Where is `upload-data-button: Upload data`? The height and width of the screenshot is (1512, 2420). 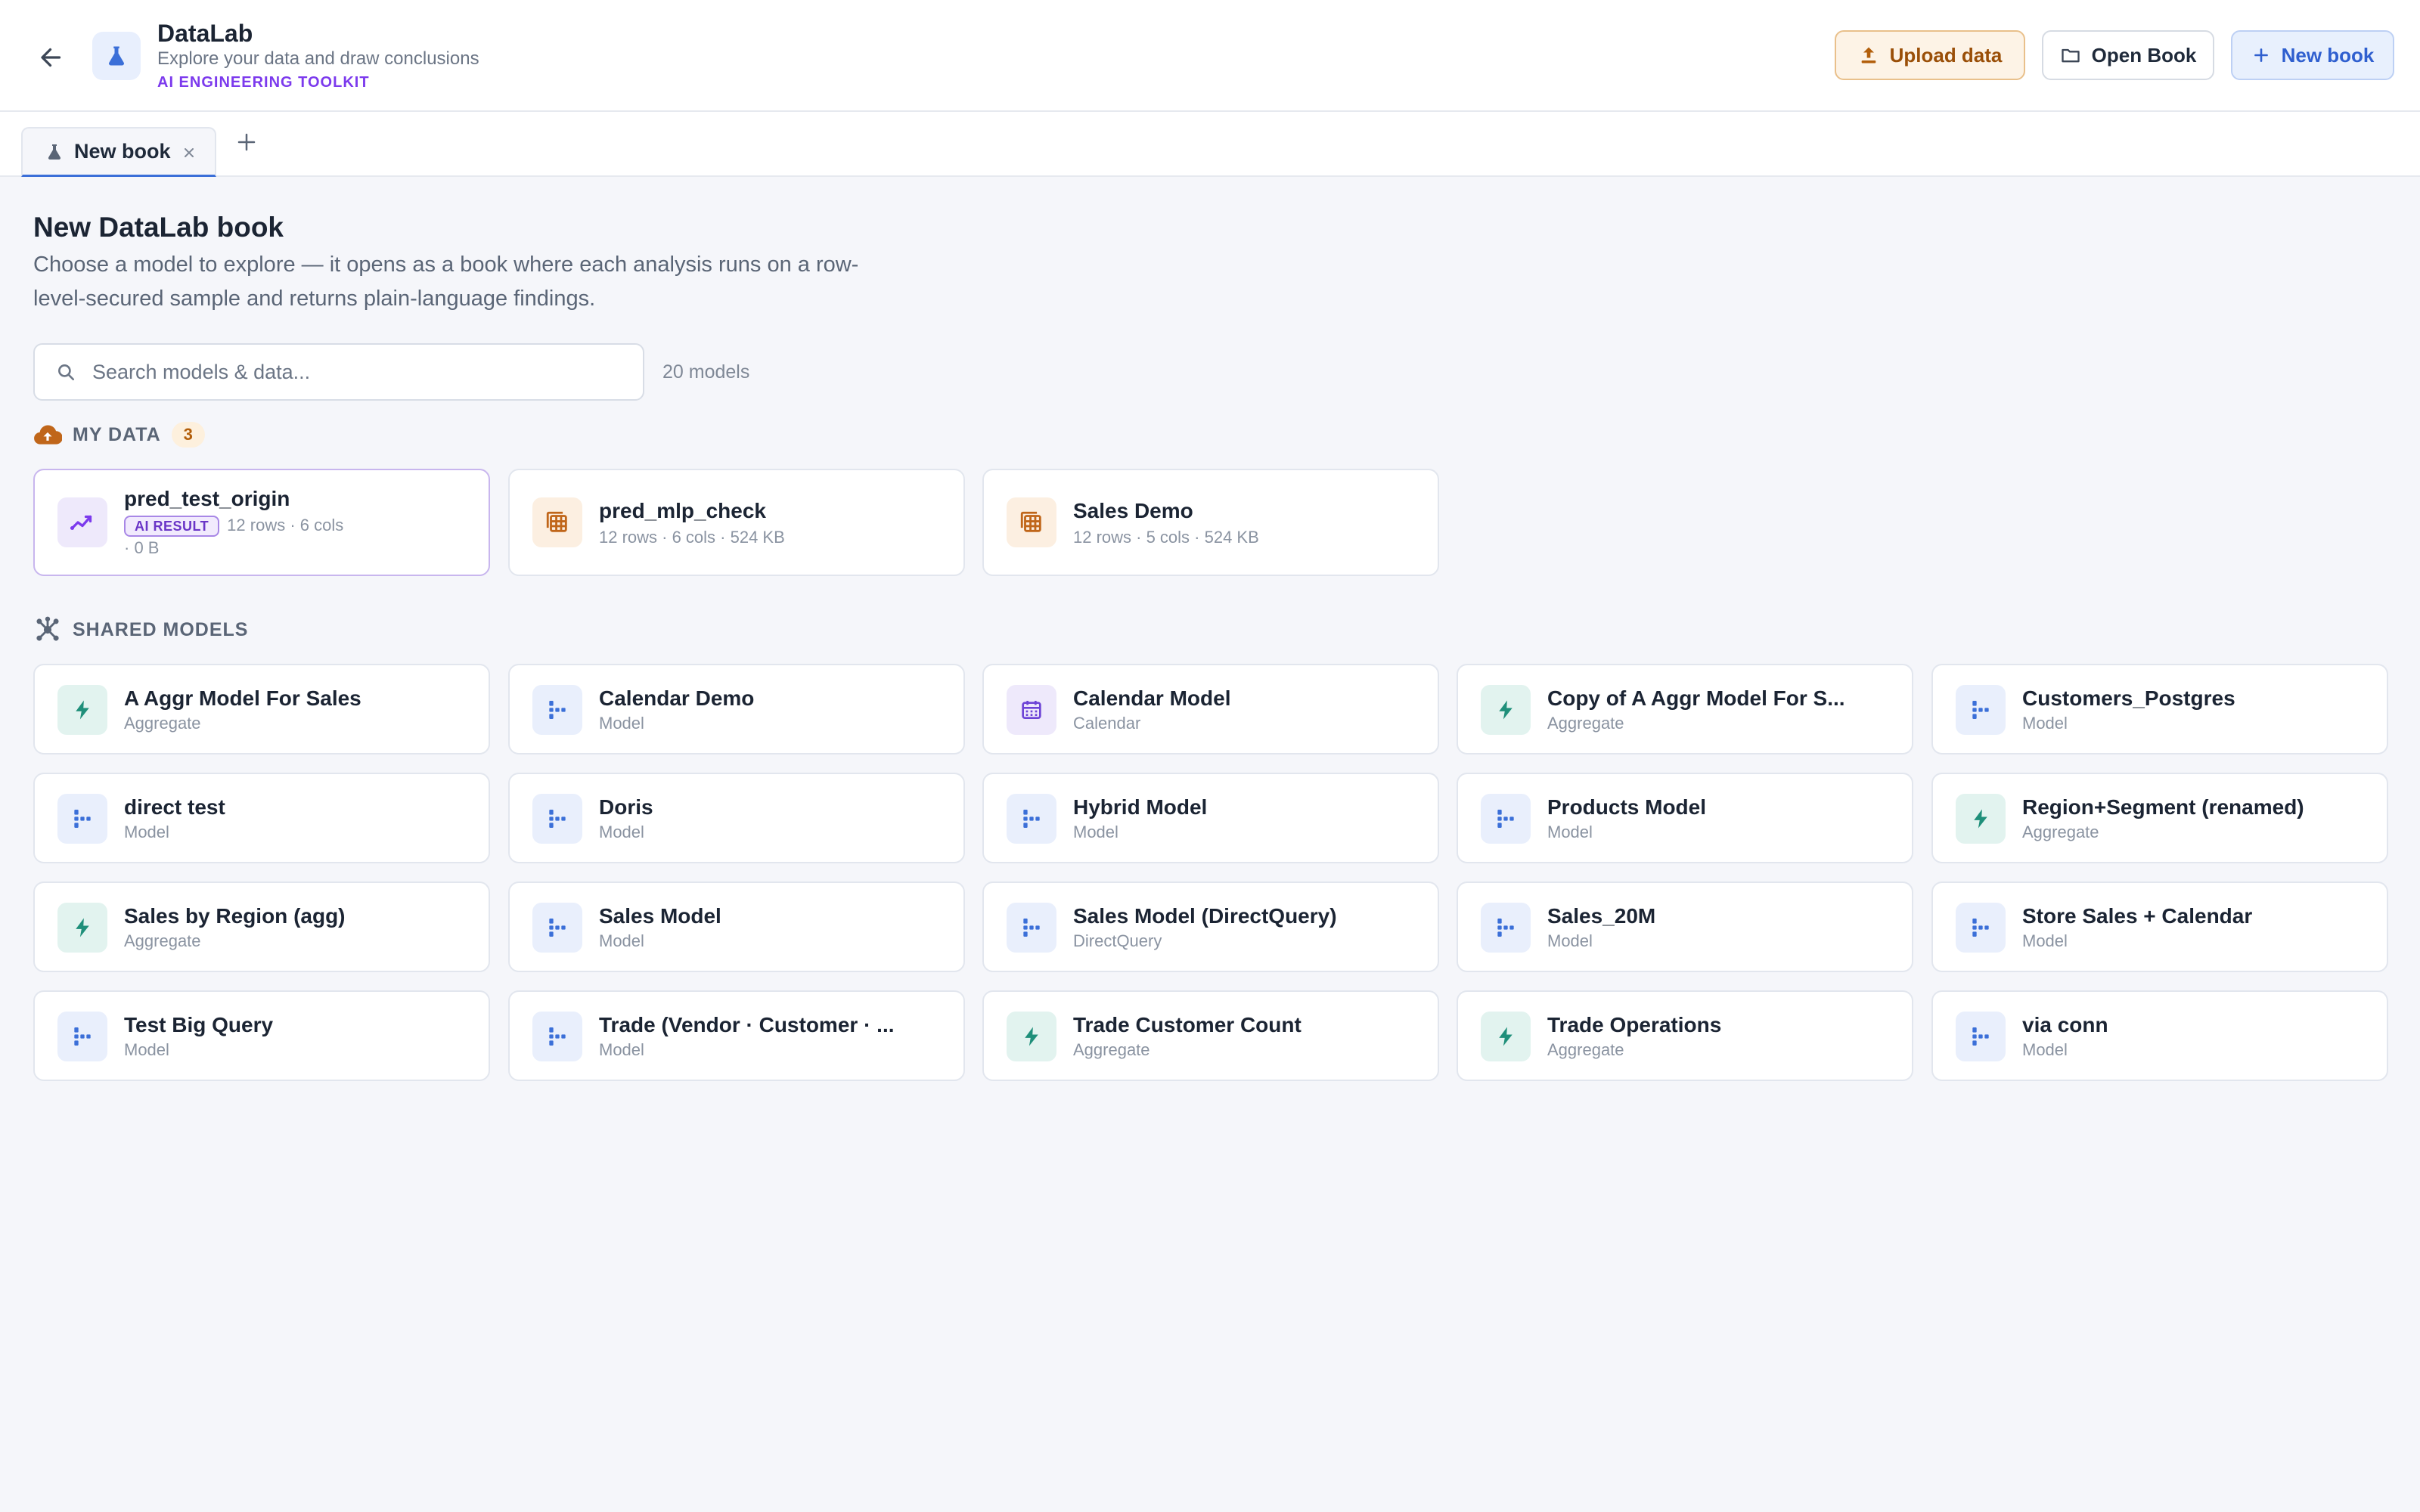
upload-data-button: Upload data is located at coordinates (1930, 55).